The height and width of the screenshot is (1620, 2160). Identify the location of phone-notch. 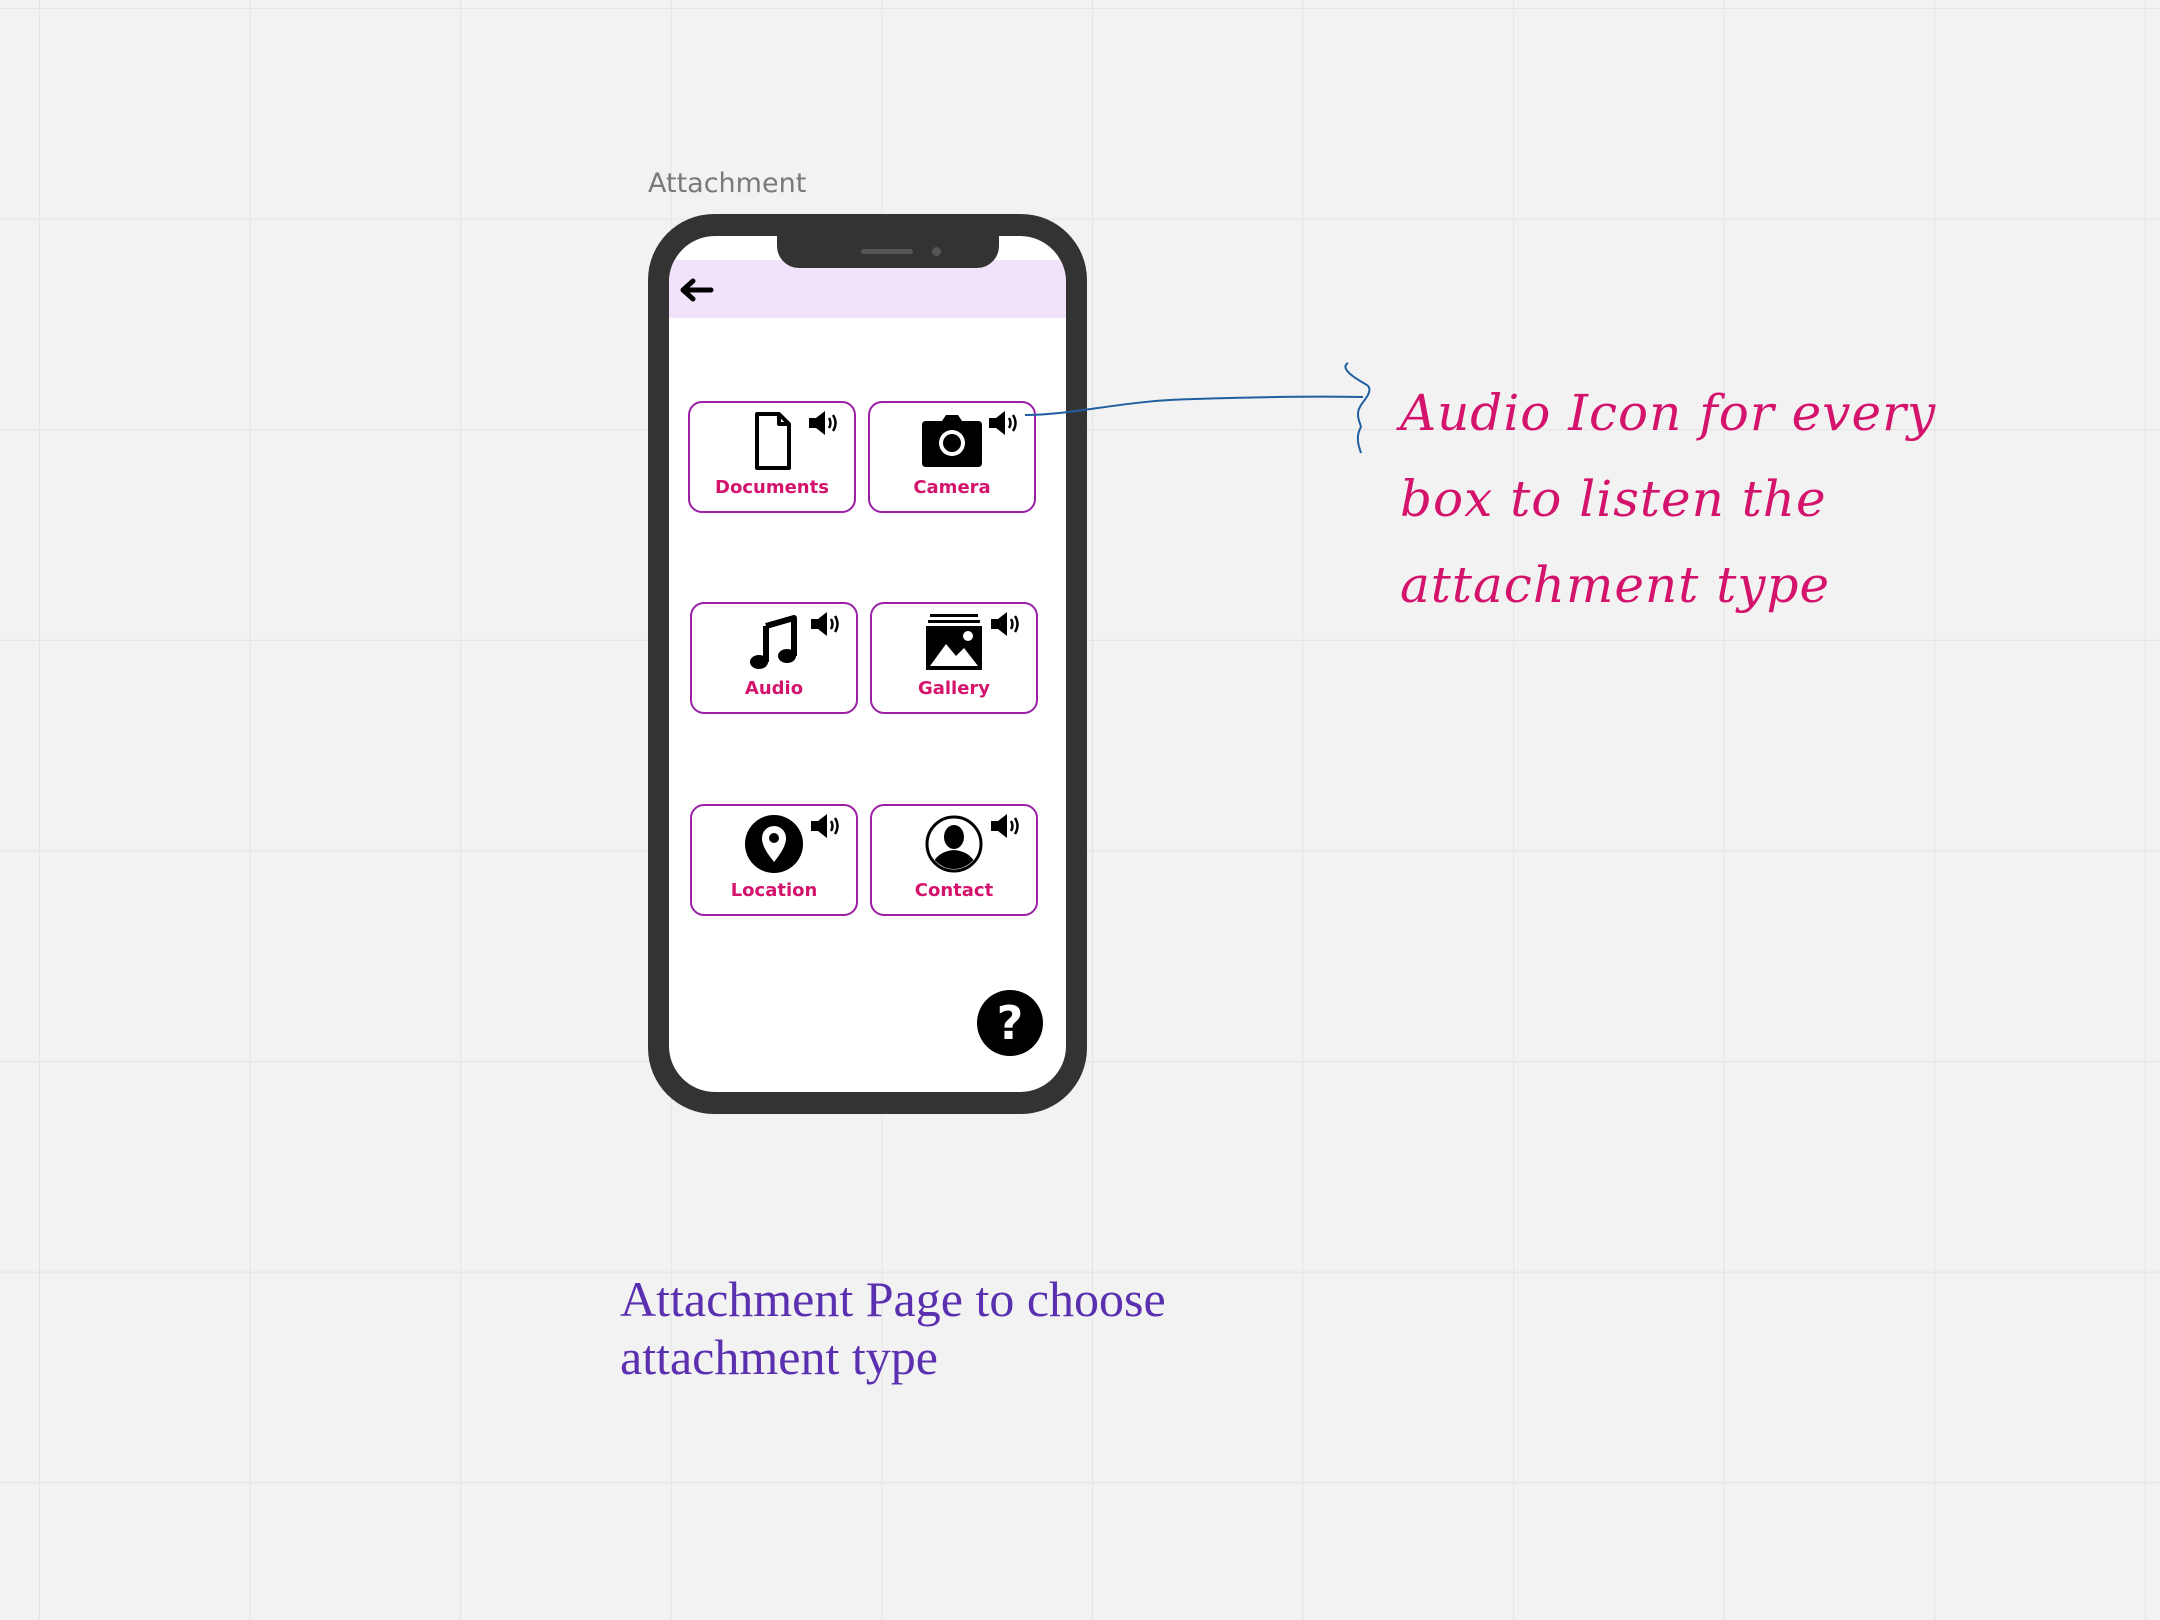
(888, 252).